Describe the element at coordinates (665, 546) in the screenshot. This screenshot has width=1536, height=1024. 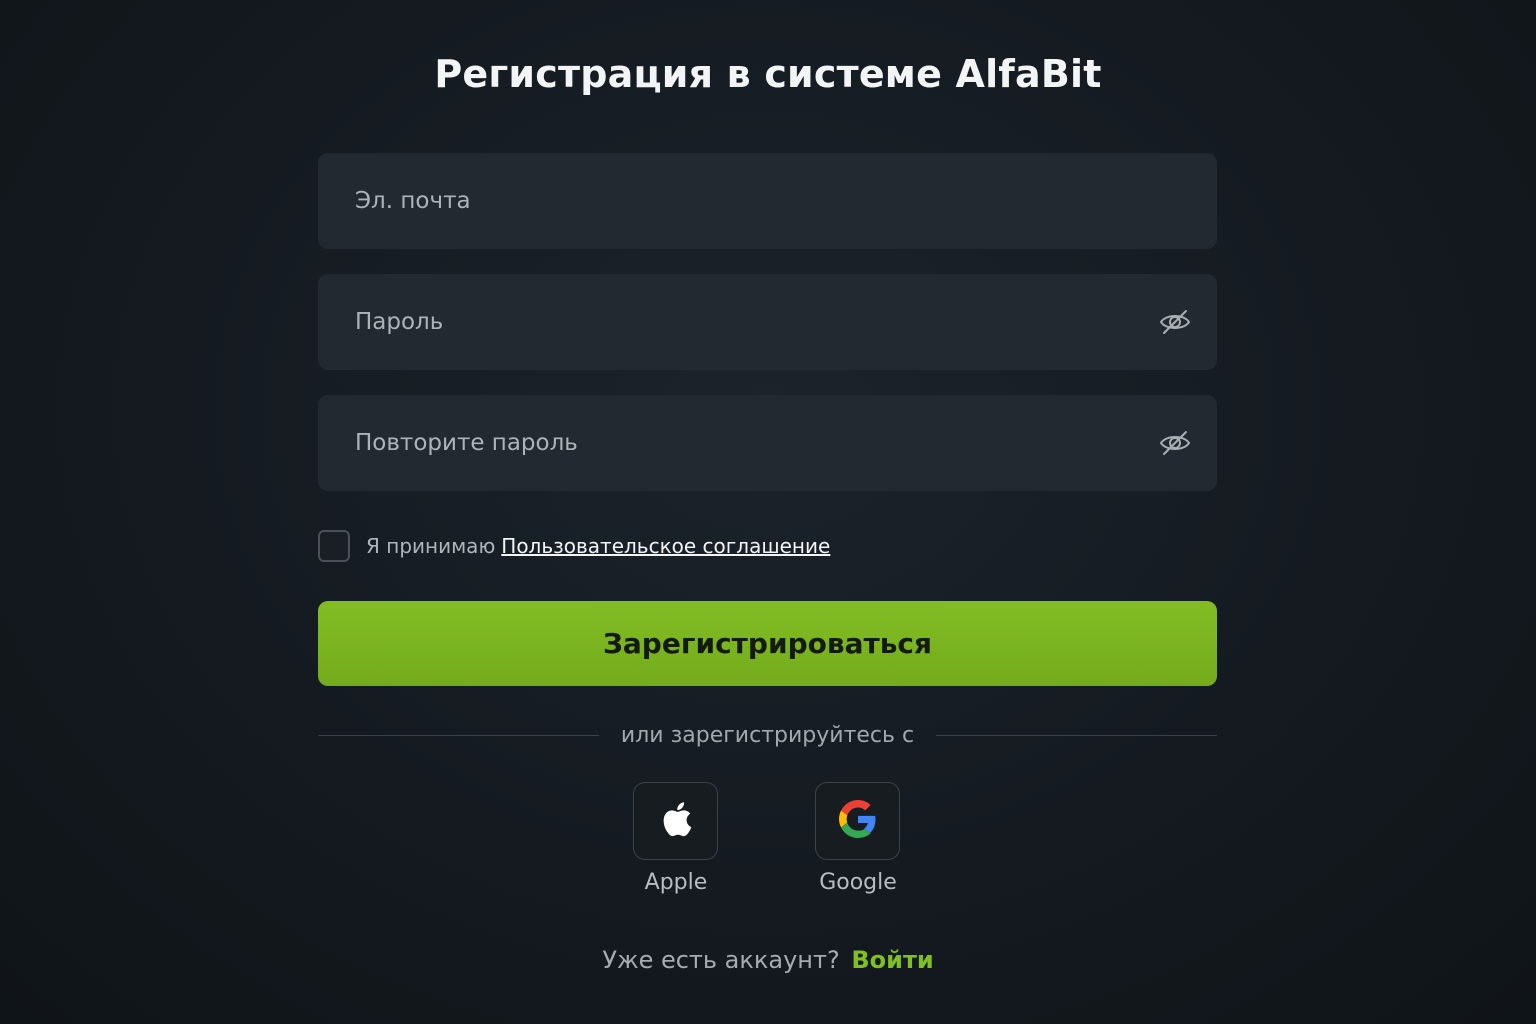
I see `user-agreement-link: Пользовательское соглашение` at that location.